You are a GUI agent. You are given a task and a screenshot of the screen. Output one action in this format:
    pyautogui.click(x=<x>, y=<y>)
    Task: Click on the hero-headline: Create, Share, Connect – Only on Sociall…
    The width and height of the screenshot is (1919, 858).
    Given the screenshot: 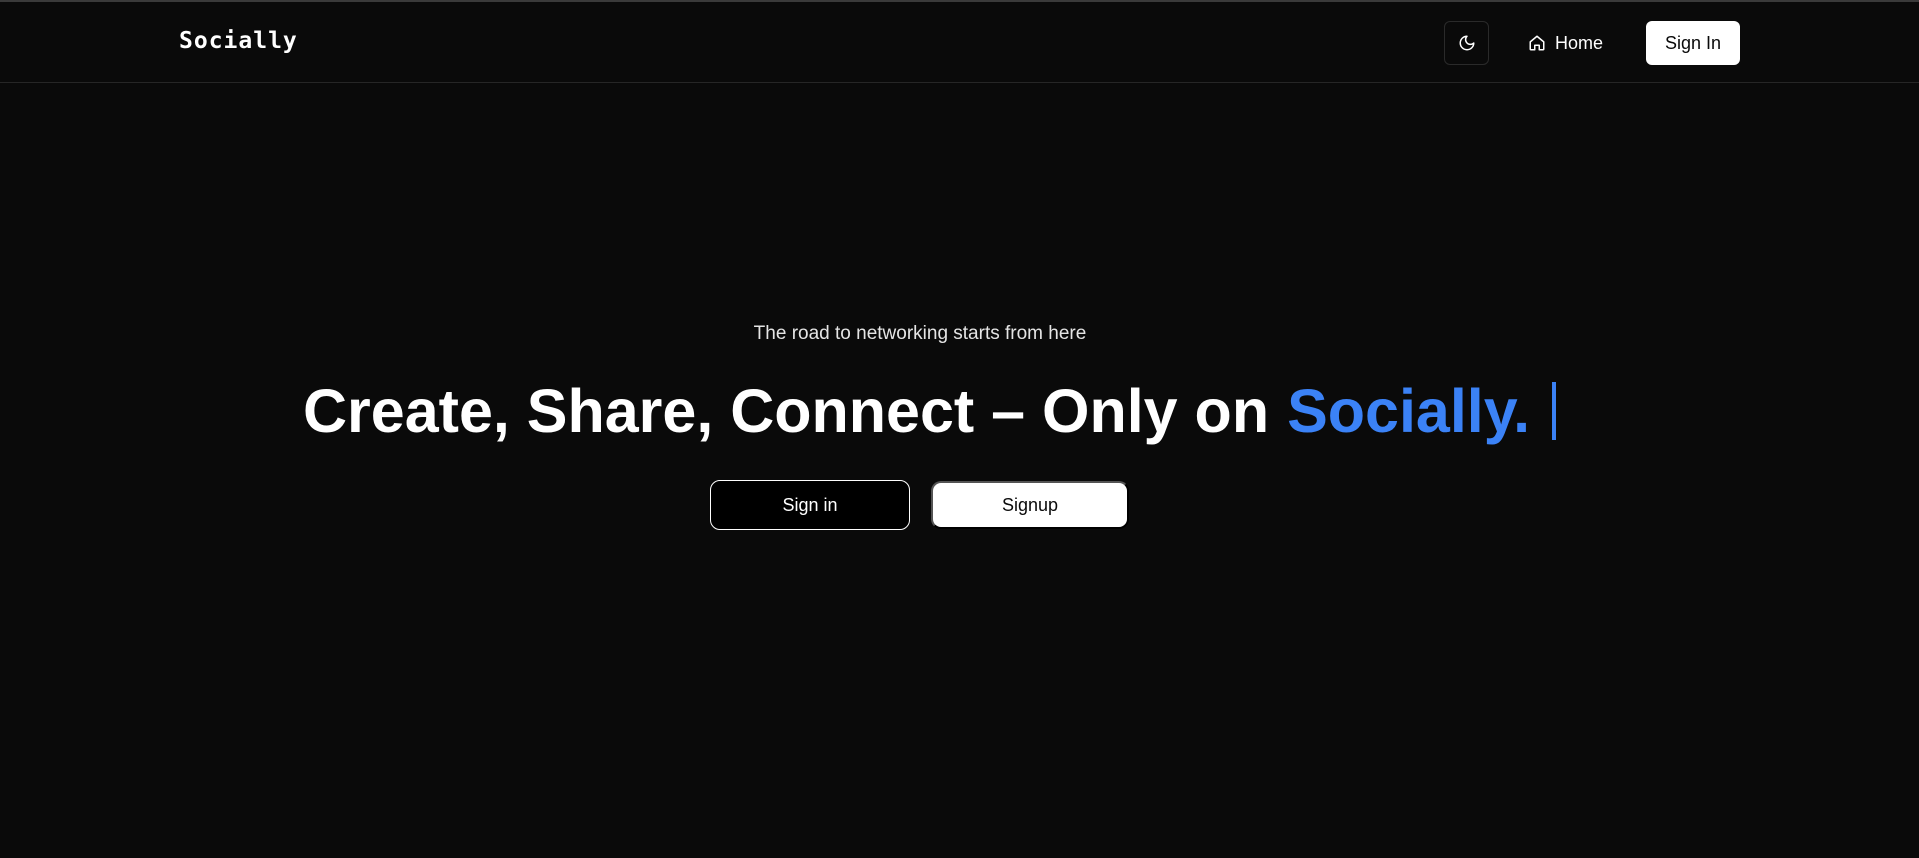 What is the action you would take?
    pyautogui.click(x=930, y=411)
    